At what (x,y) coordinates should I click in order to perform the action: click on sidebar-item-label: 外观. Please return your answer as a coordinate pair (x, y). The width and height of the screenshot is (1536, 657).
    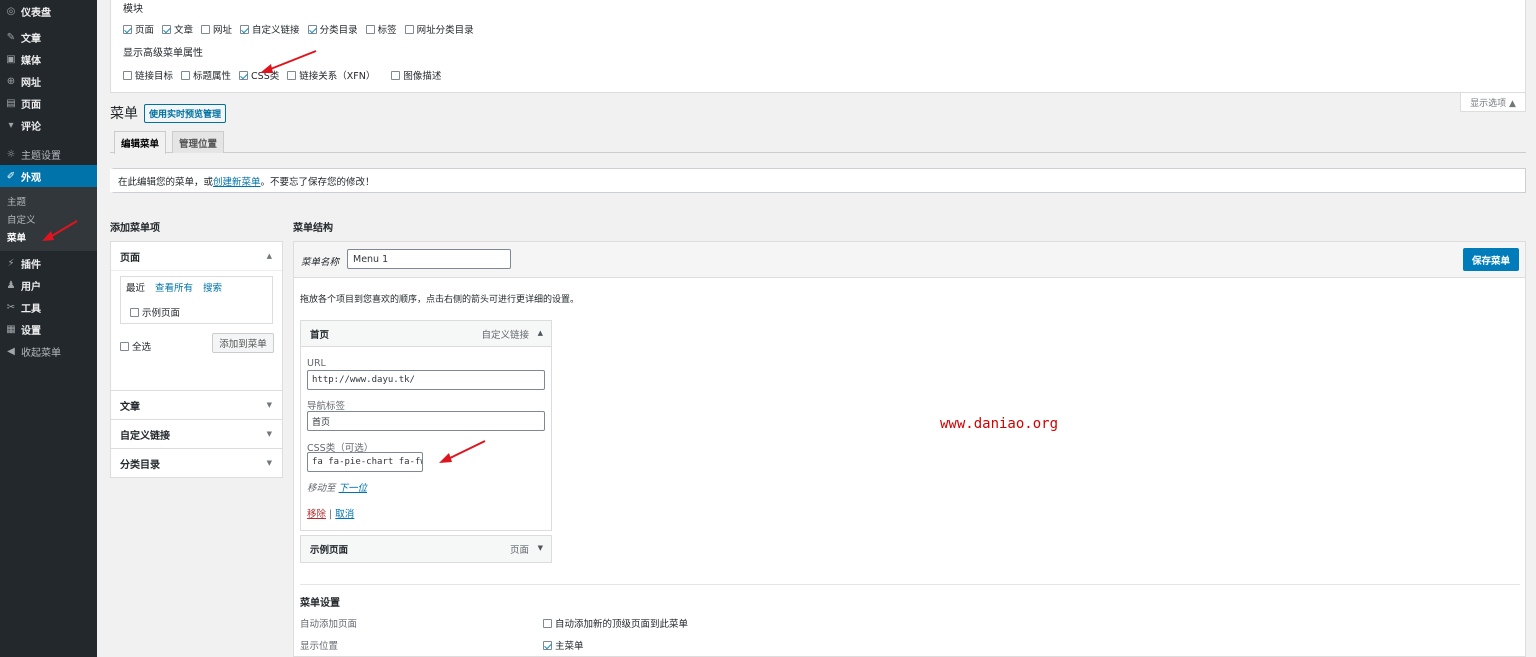
    Looking at the image, I should click on (31, 178).